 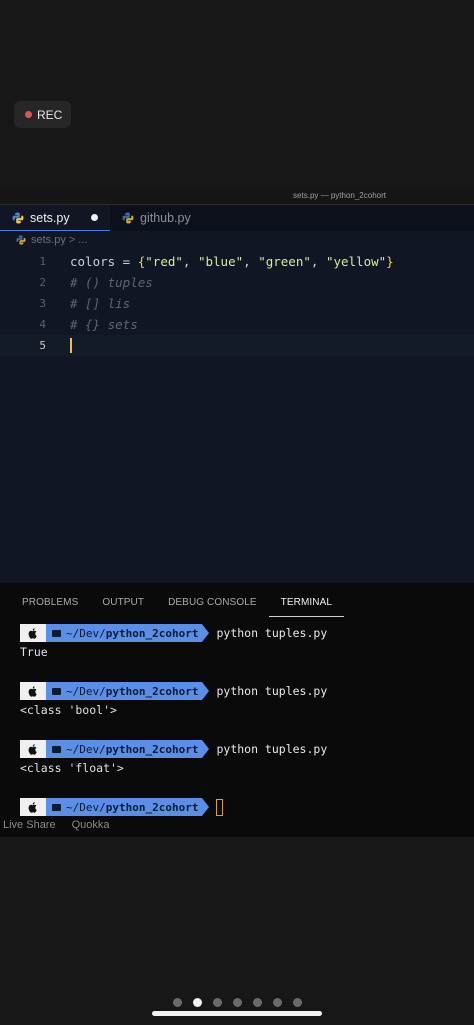 I want to click on terminal-output: True, so click(x=34, y=652).